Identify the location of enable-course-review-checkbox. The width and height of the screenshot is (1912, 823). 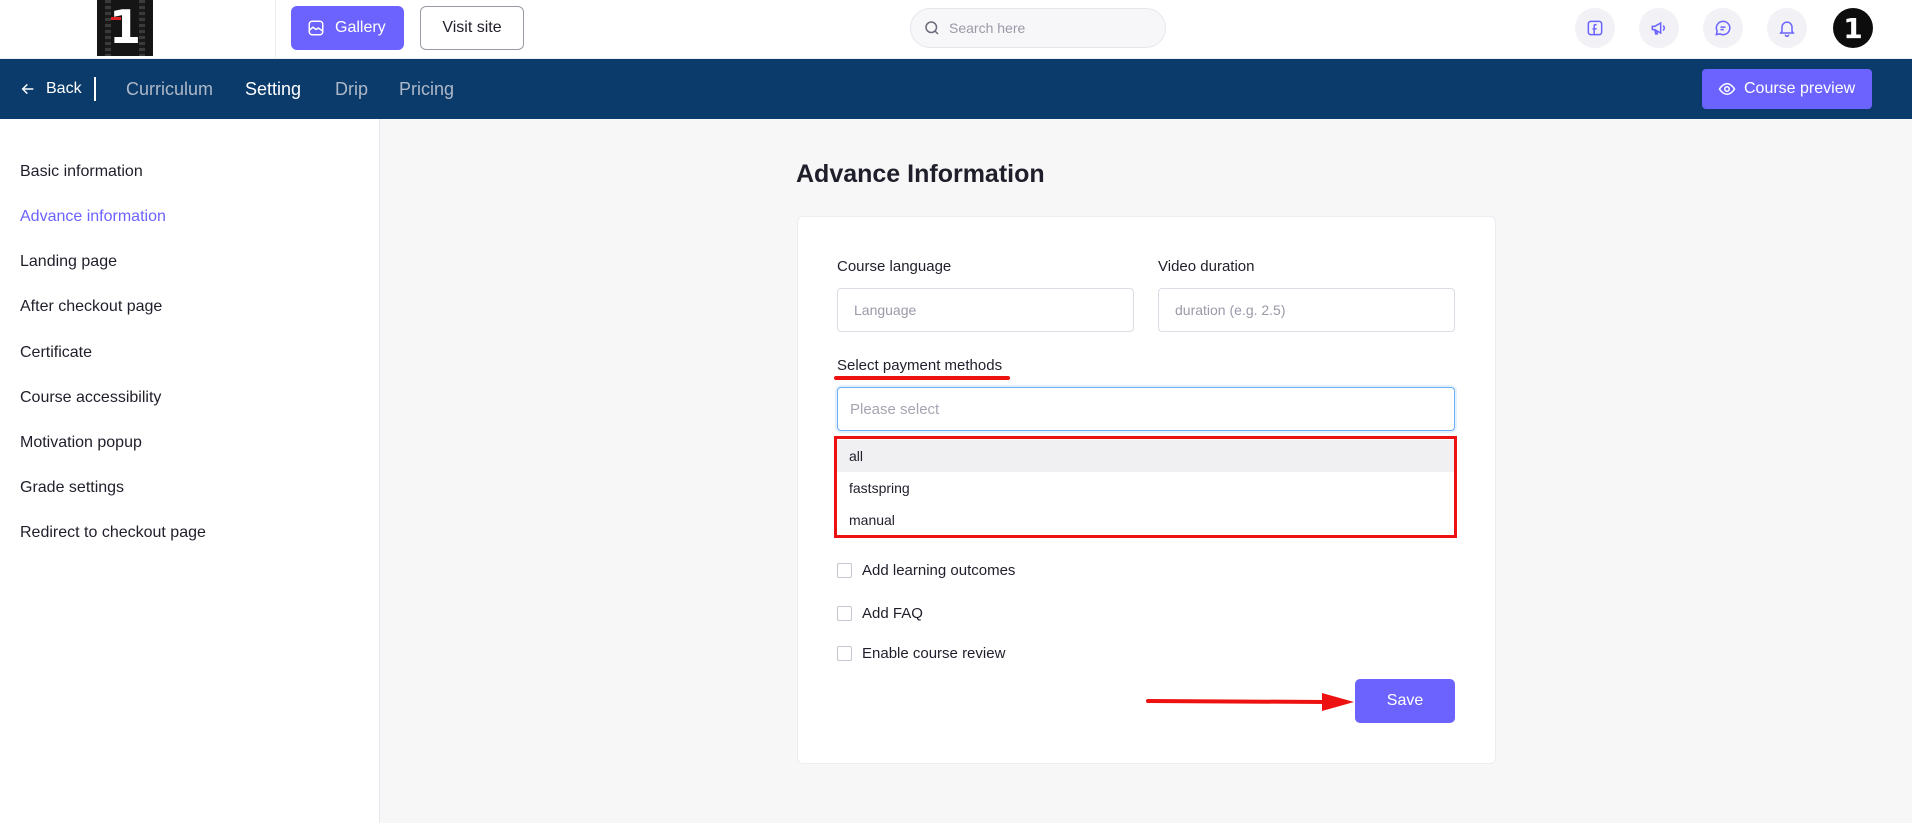
(844, 653).